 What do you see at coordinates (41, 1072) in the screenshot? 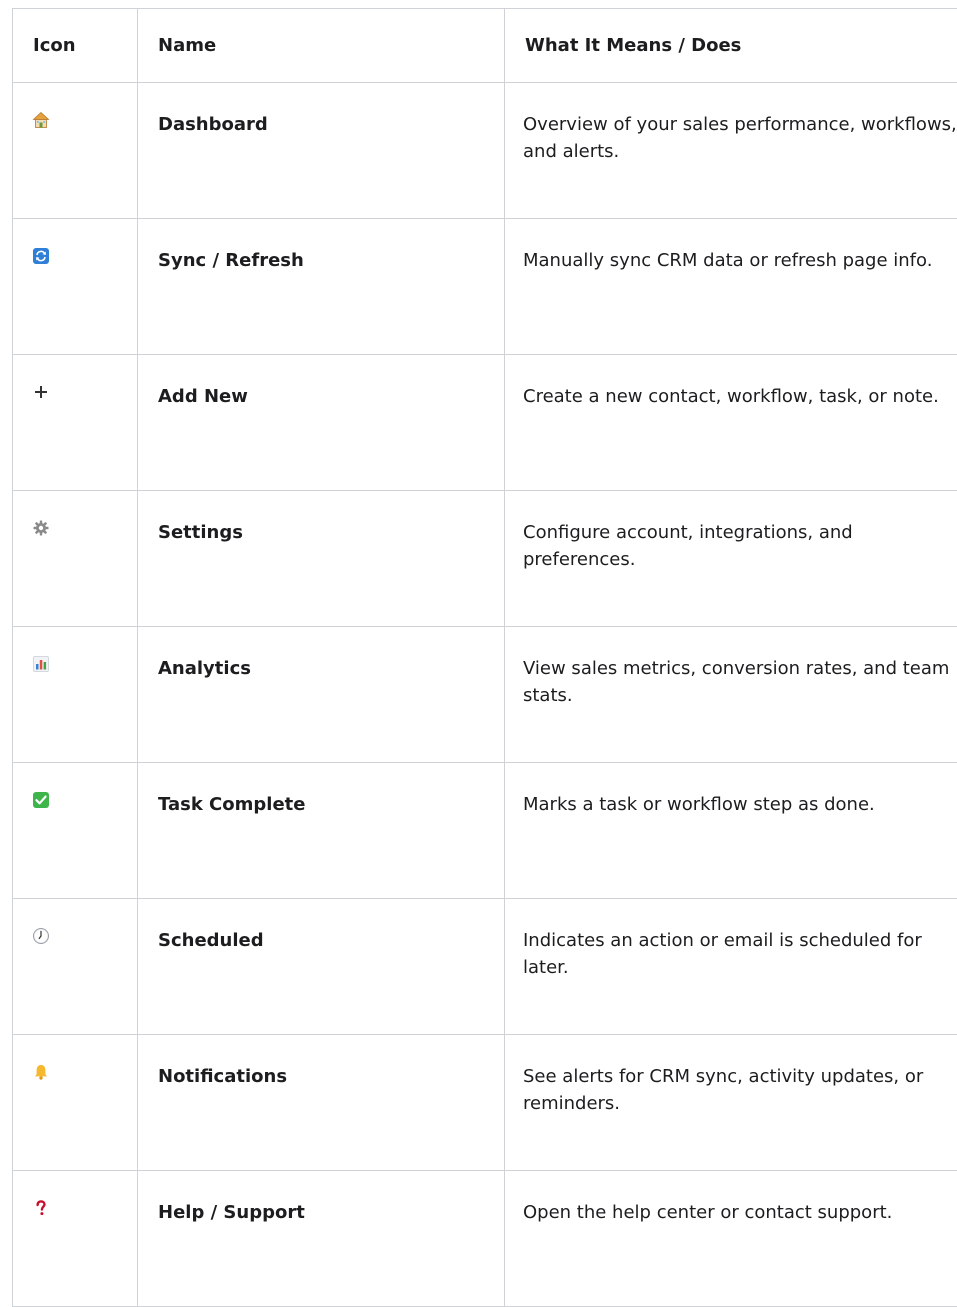
I see `bell-icon` at bounding box center [41, 1072].